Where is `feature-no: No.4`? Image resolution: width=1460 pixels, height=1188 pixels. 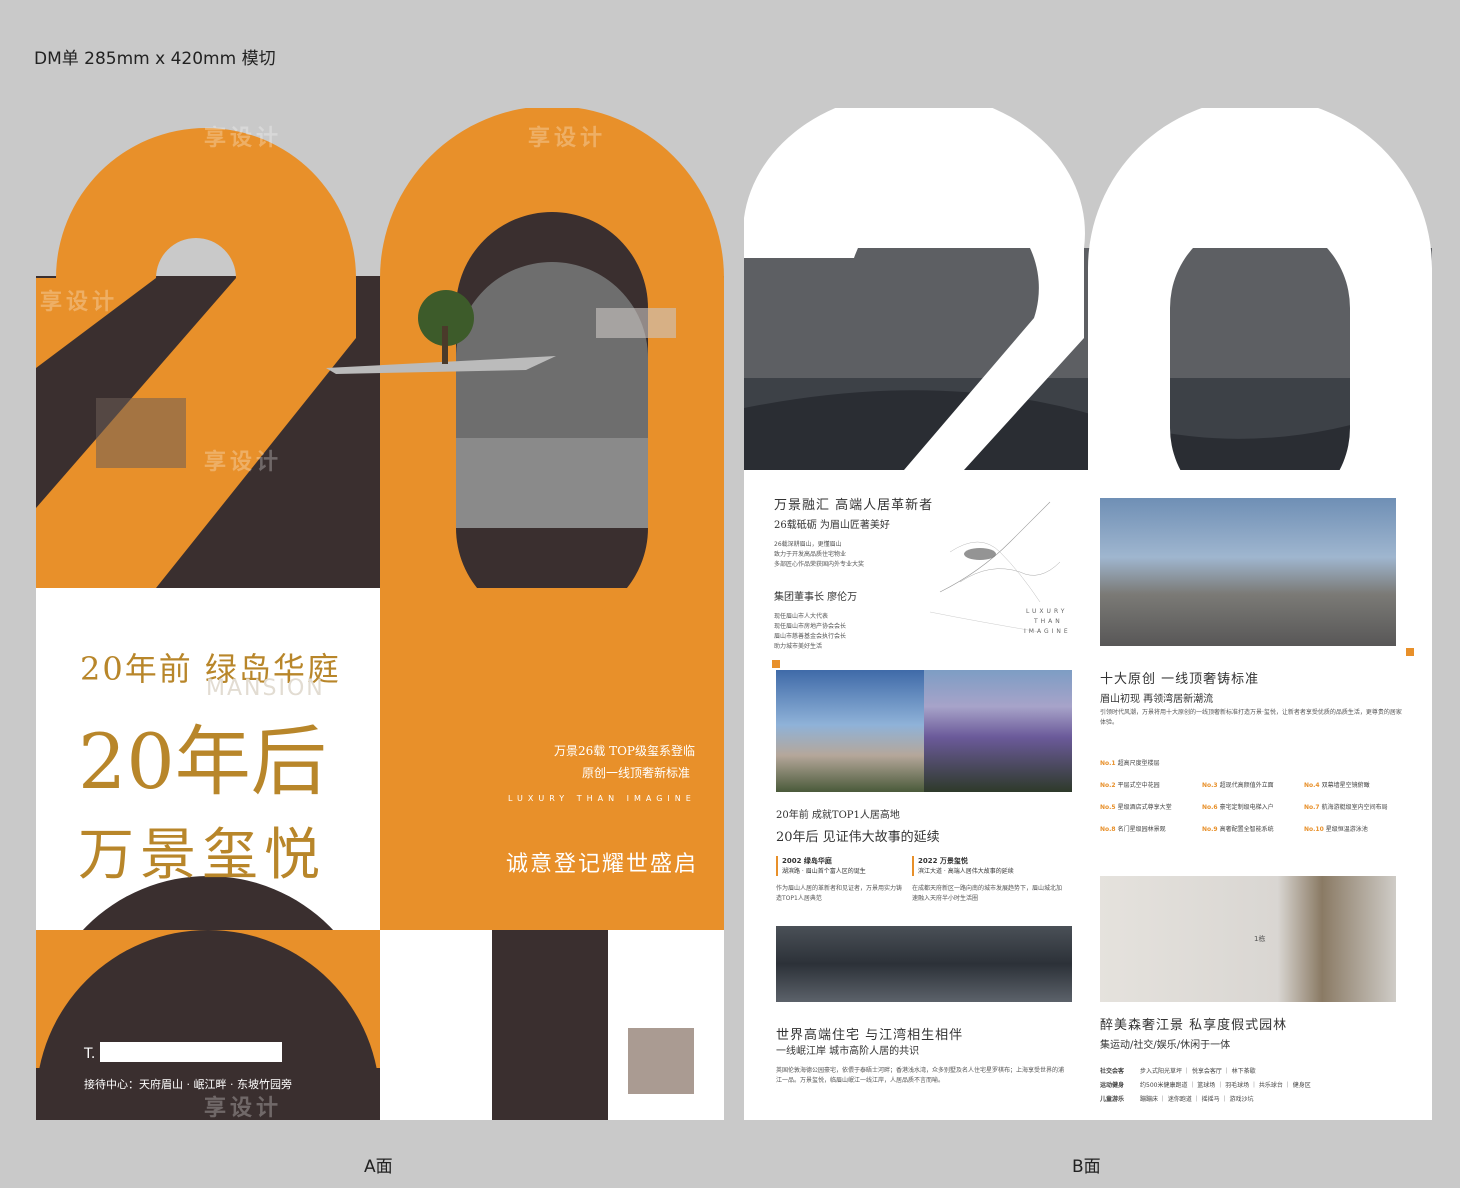
feature-no: No.4 is located at coordinates (1312, 785).